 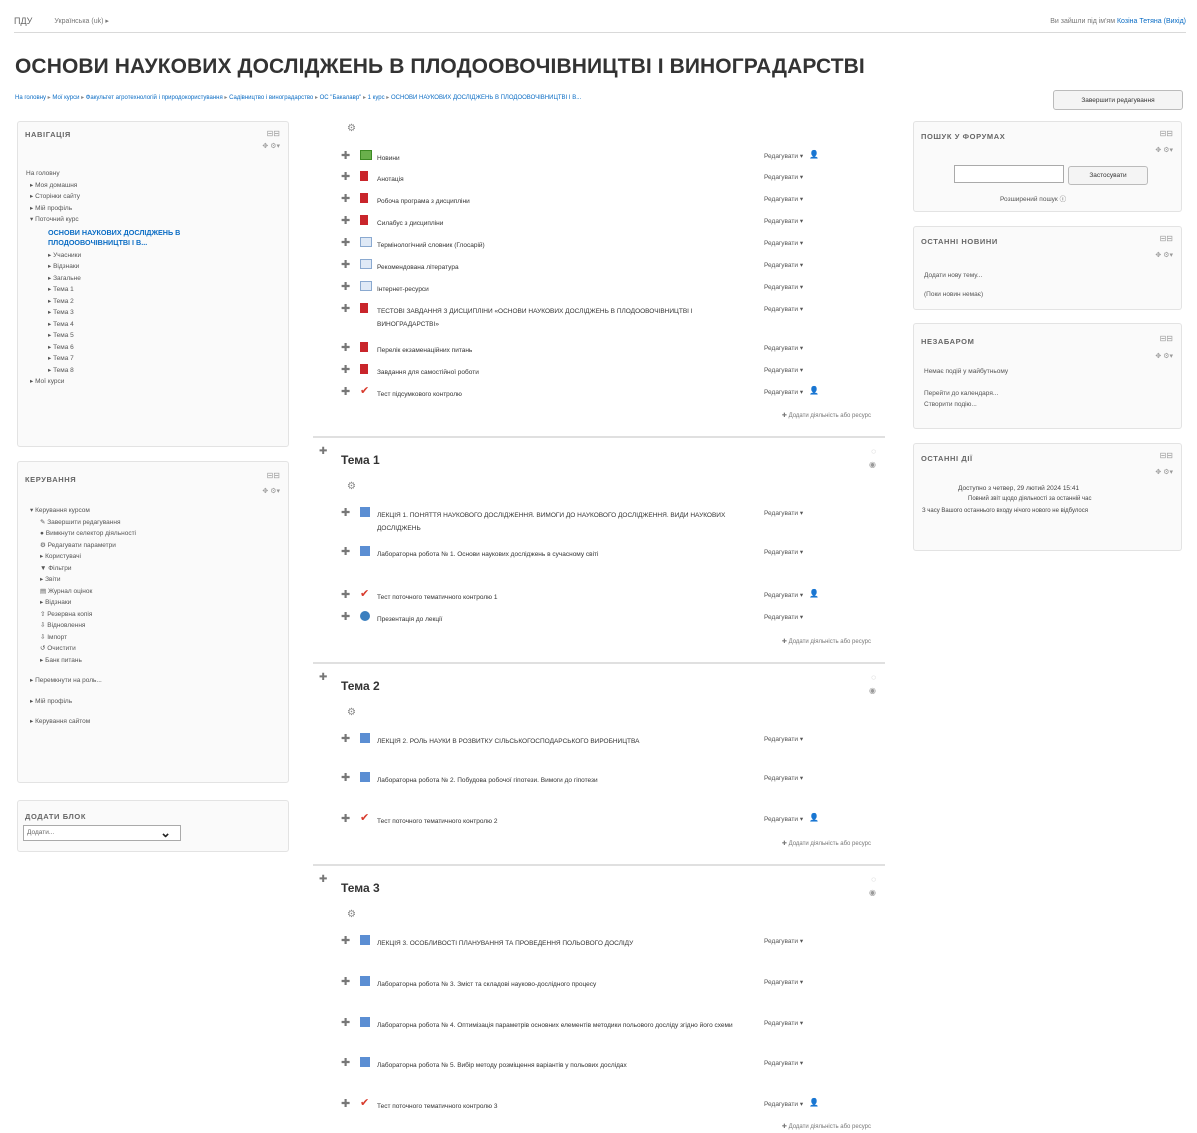 I want to click on nav-item-participants: ▸ Учасники, so click(x=137, y=256).